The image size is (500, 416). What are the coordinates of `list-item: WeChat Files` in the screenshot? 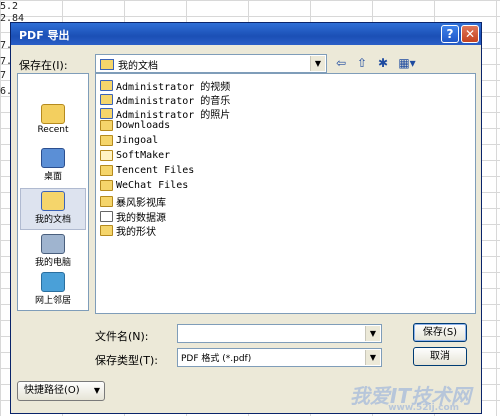 It's located at (144, 187).